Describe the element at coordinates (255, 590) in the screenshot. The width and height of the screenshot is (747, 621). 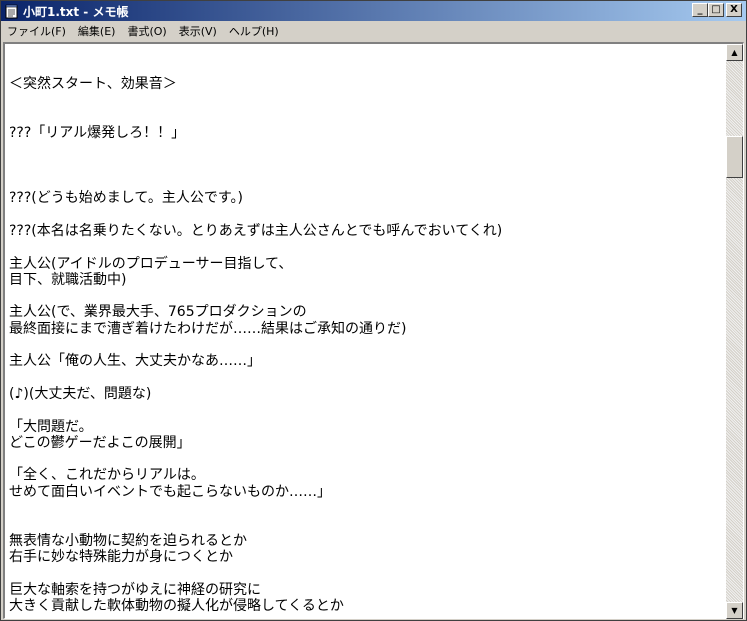
I see `text-line: 巨大な軸索を持つがゆえに神経の研究に` at that location.